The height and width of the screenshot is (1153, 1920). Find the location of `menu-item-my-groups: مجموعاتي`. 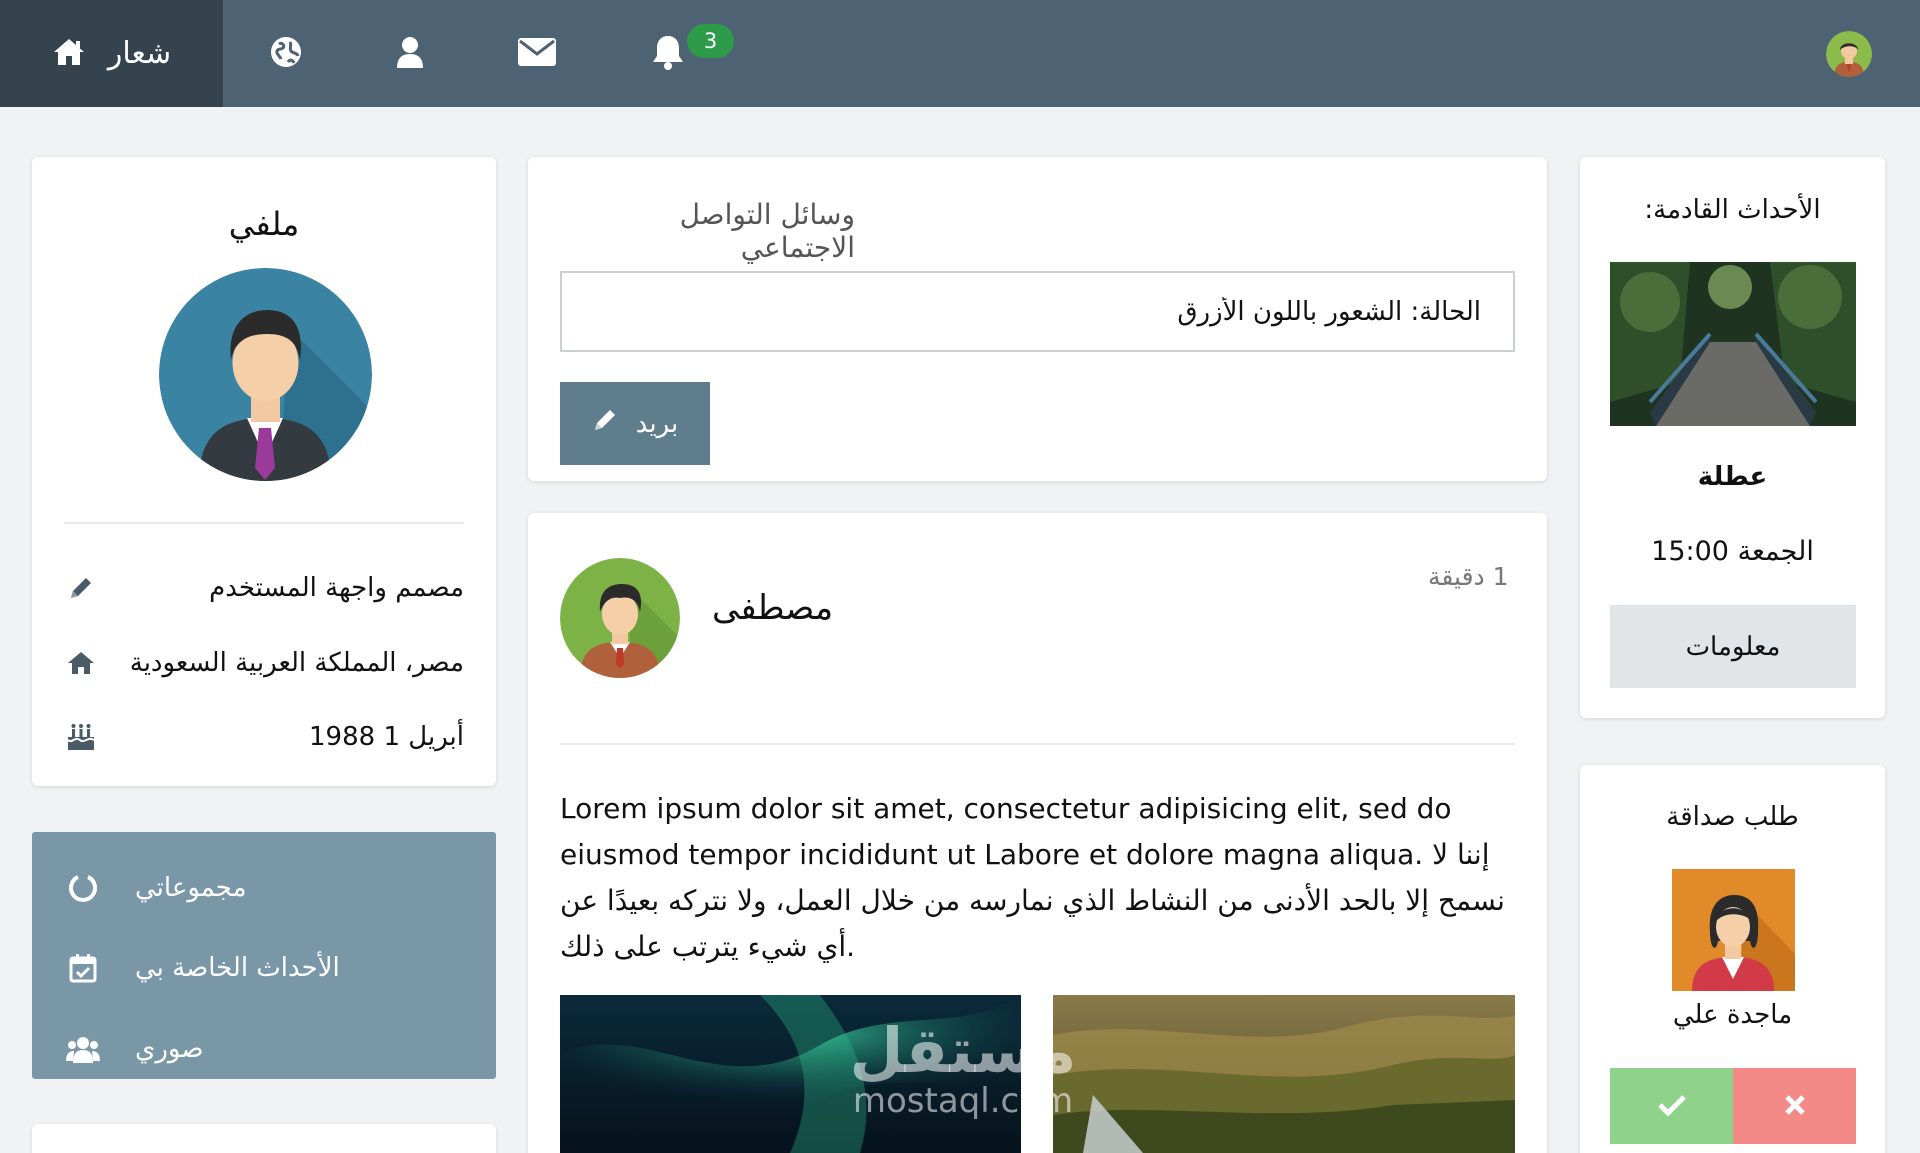

menu-item-my-groups: مجموعاتي is located at coordinates (264, 888).